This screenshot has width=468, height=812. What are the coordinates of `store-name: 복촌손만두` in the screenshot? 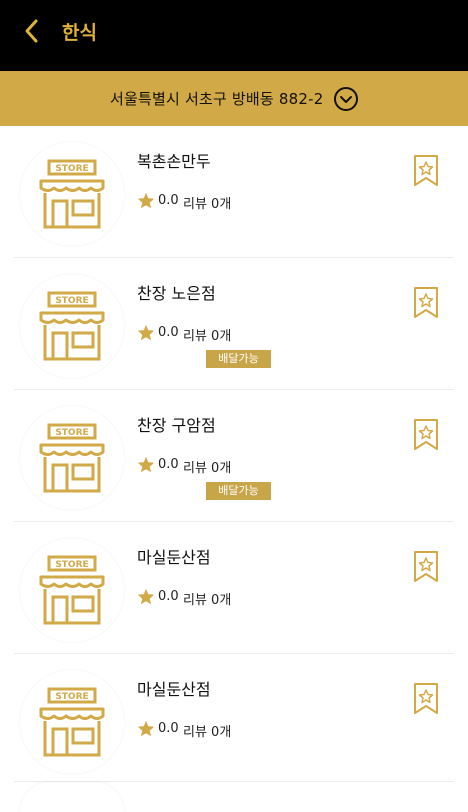 It's located at (174, 161).